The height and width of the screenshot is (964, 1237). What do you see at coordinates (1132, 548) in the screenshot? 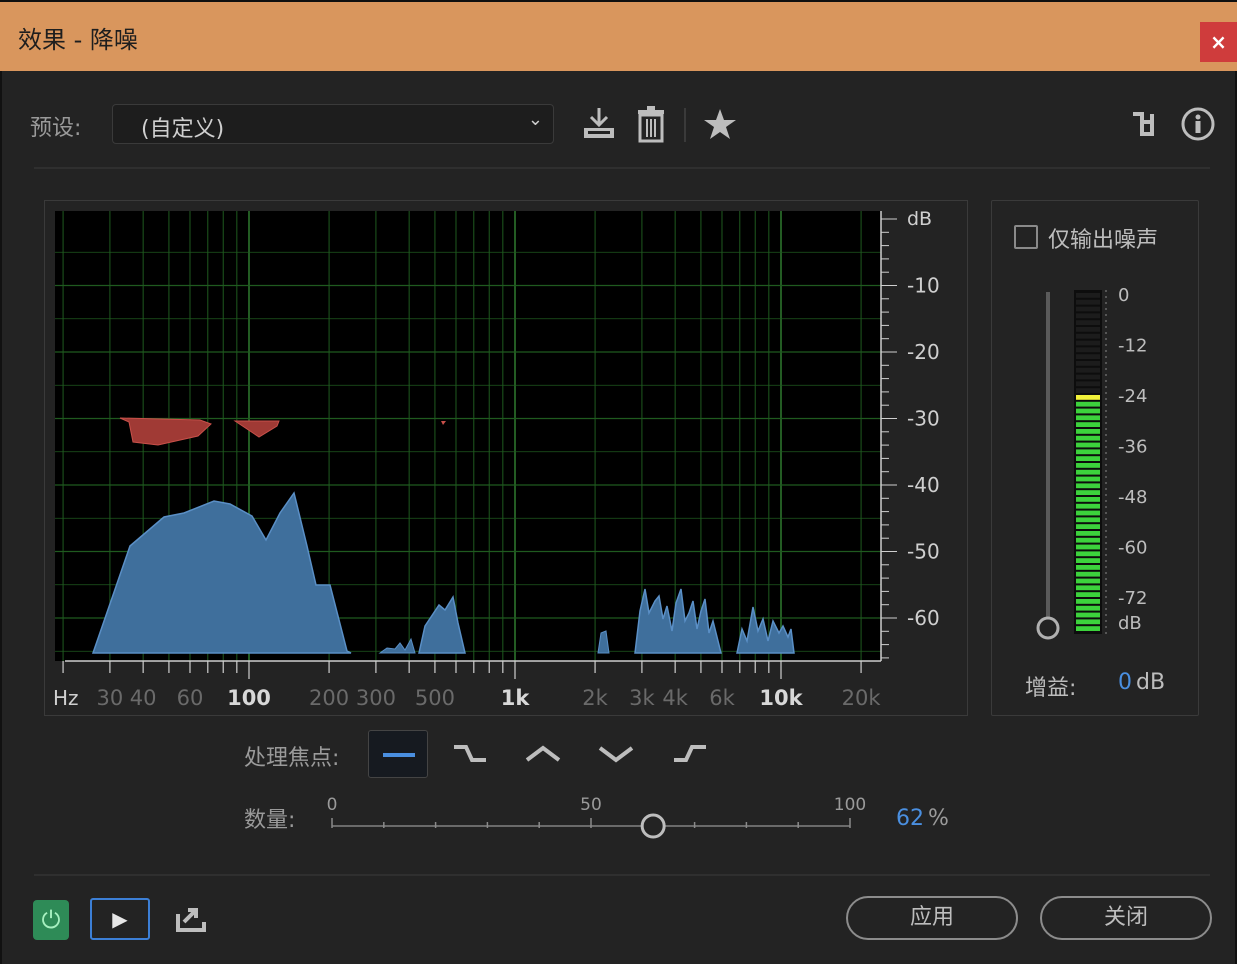
I see `meter-tick-label: -60` at bounding box center [1132, 548].